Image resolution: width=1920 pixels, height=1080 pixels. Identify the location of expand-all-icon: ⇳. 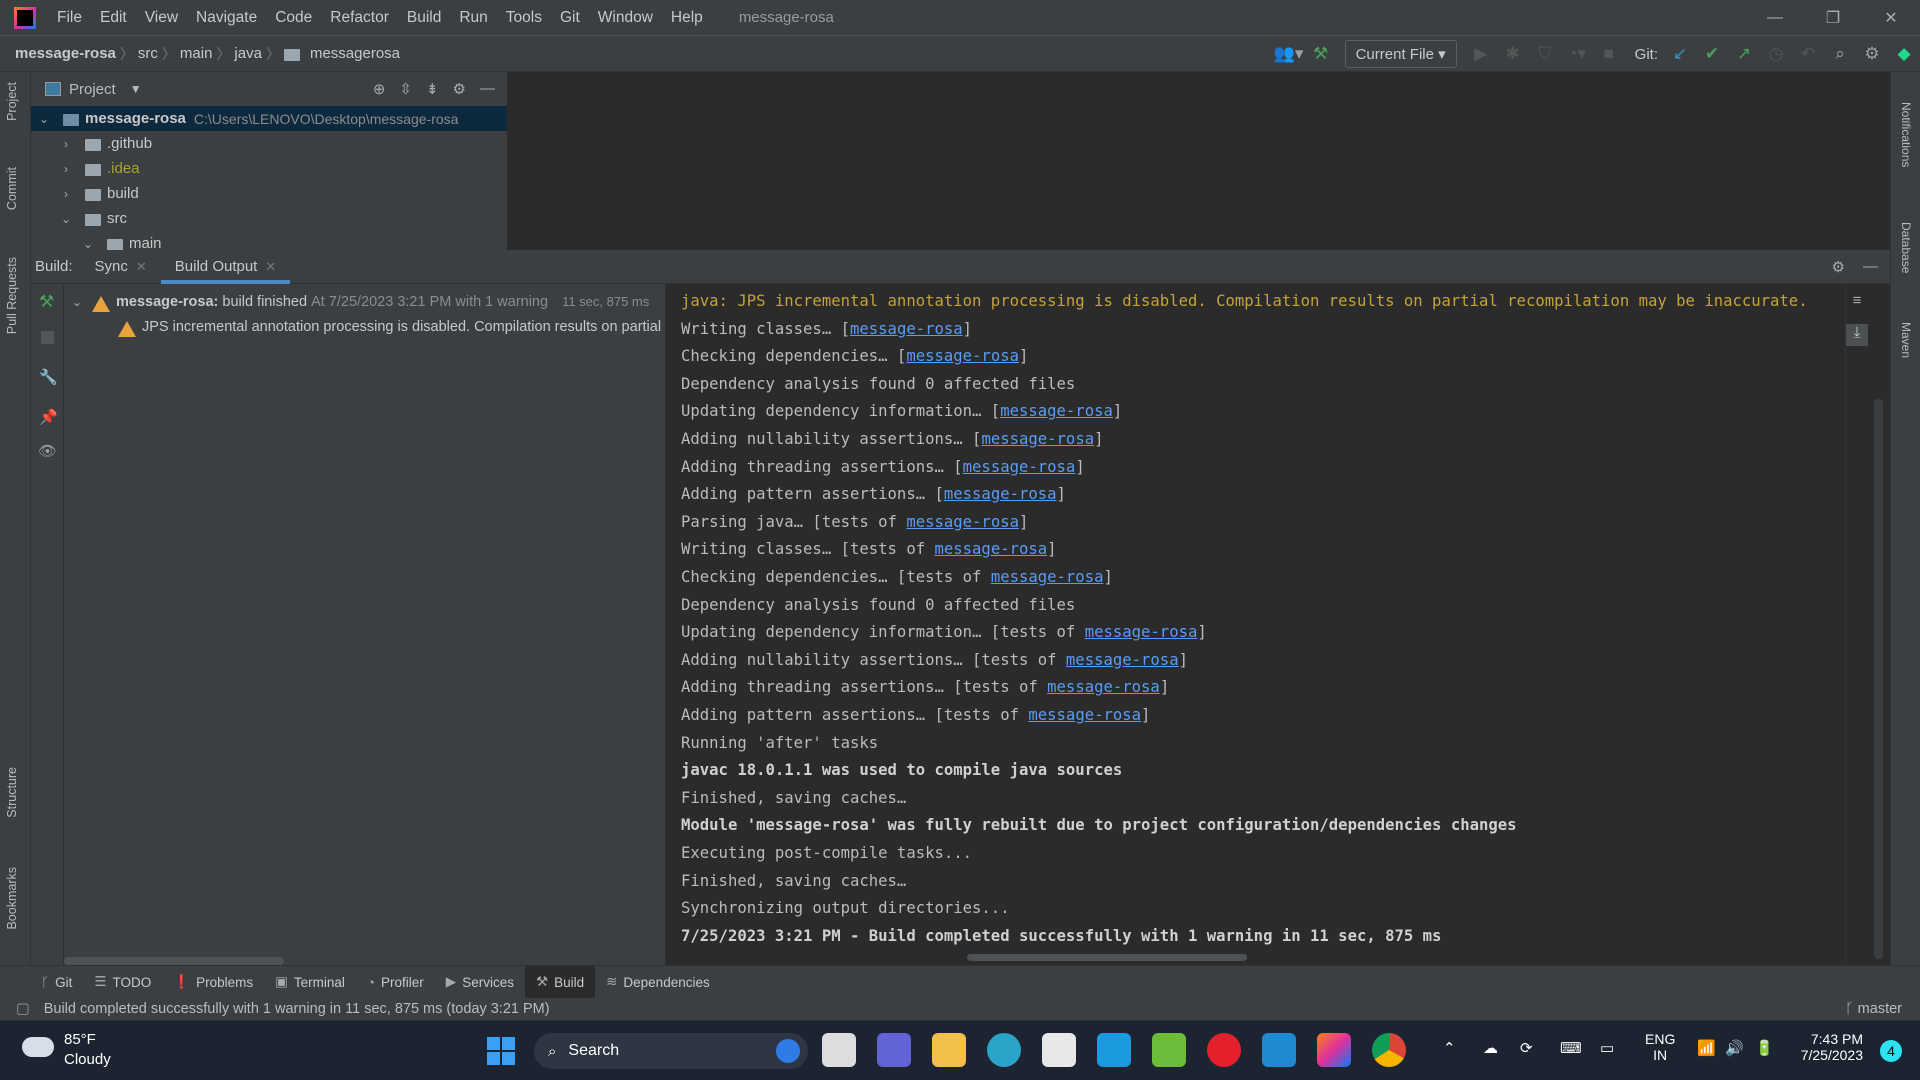
(405, 89).